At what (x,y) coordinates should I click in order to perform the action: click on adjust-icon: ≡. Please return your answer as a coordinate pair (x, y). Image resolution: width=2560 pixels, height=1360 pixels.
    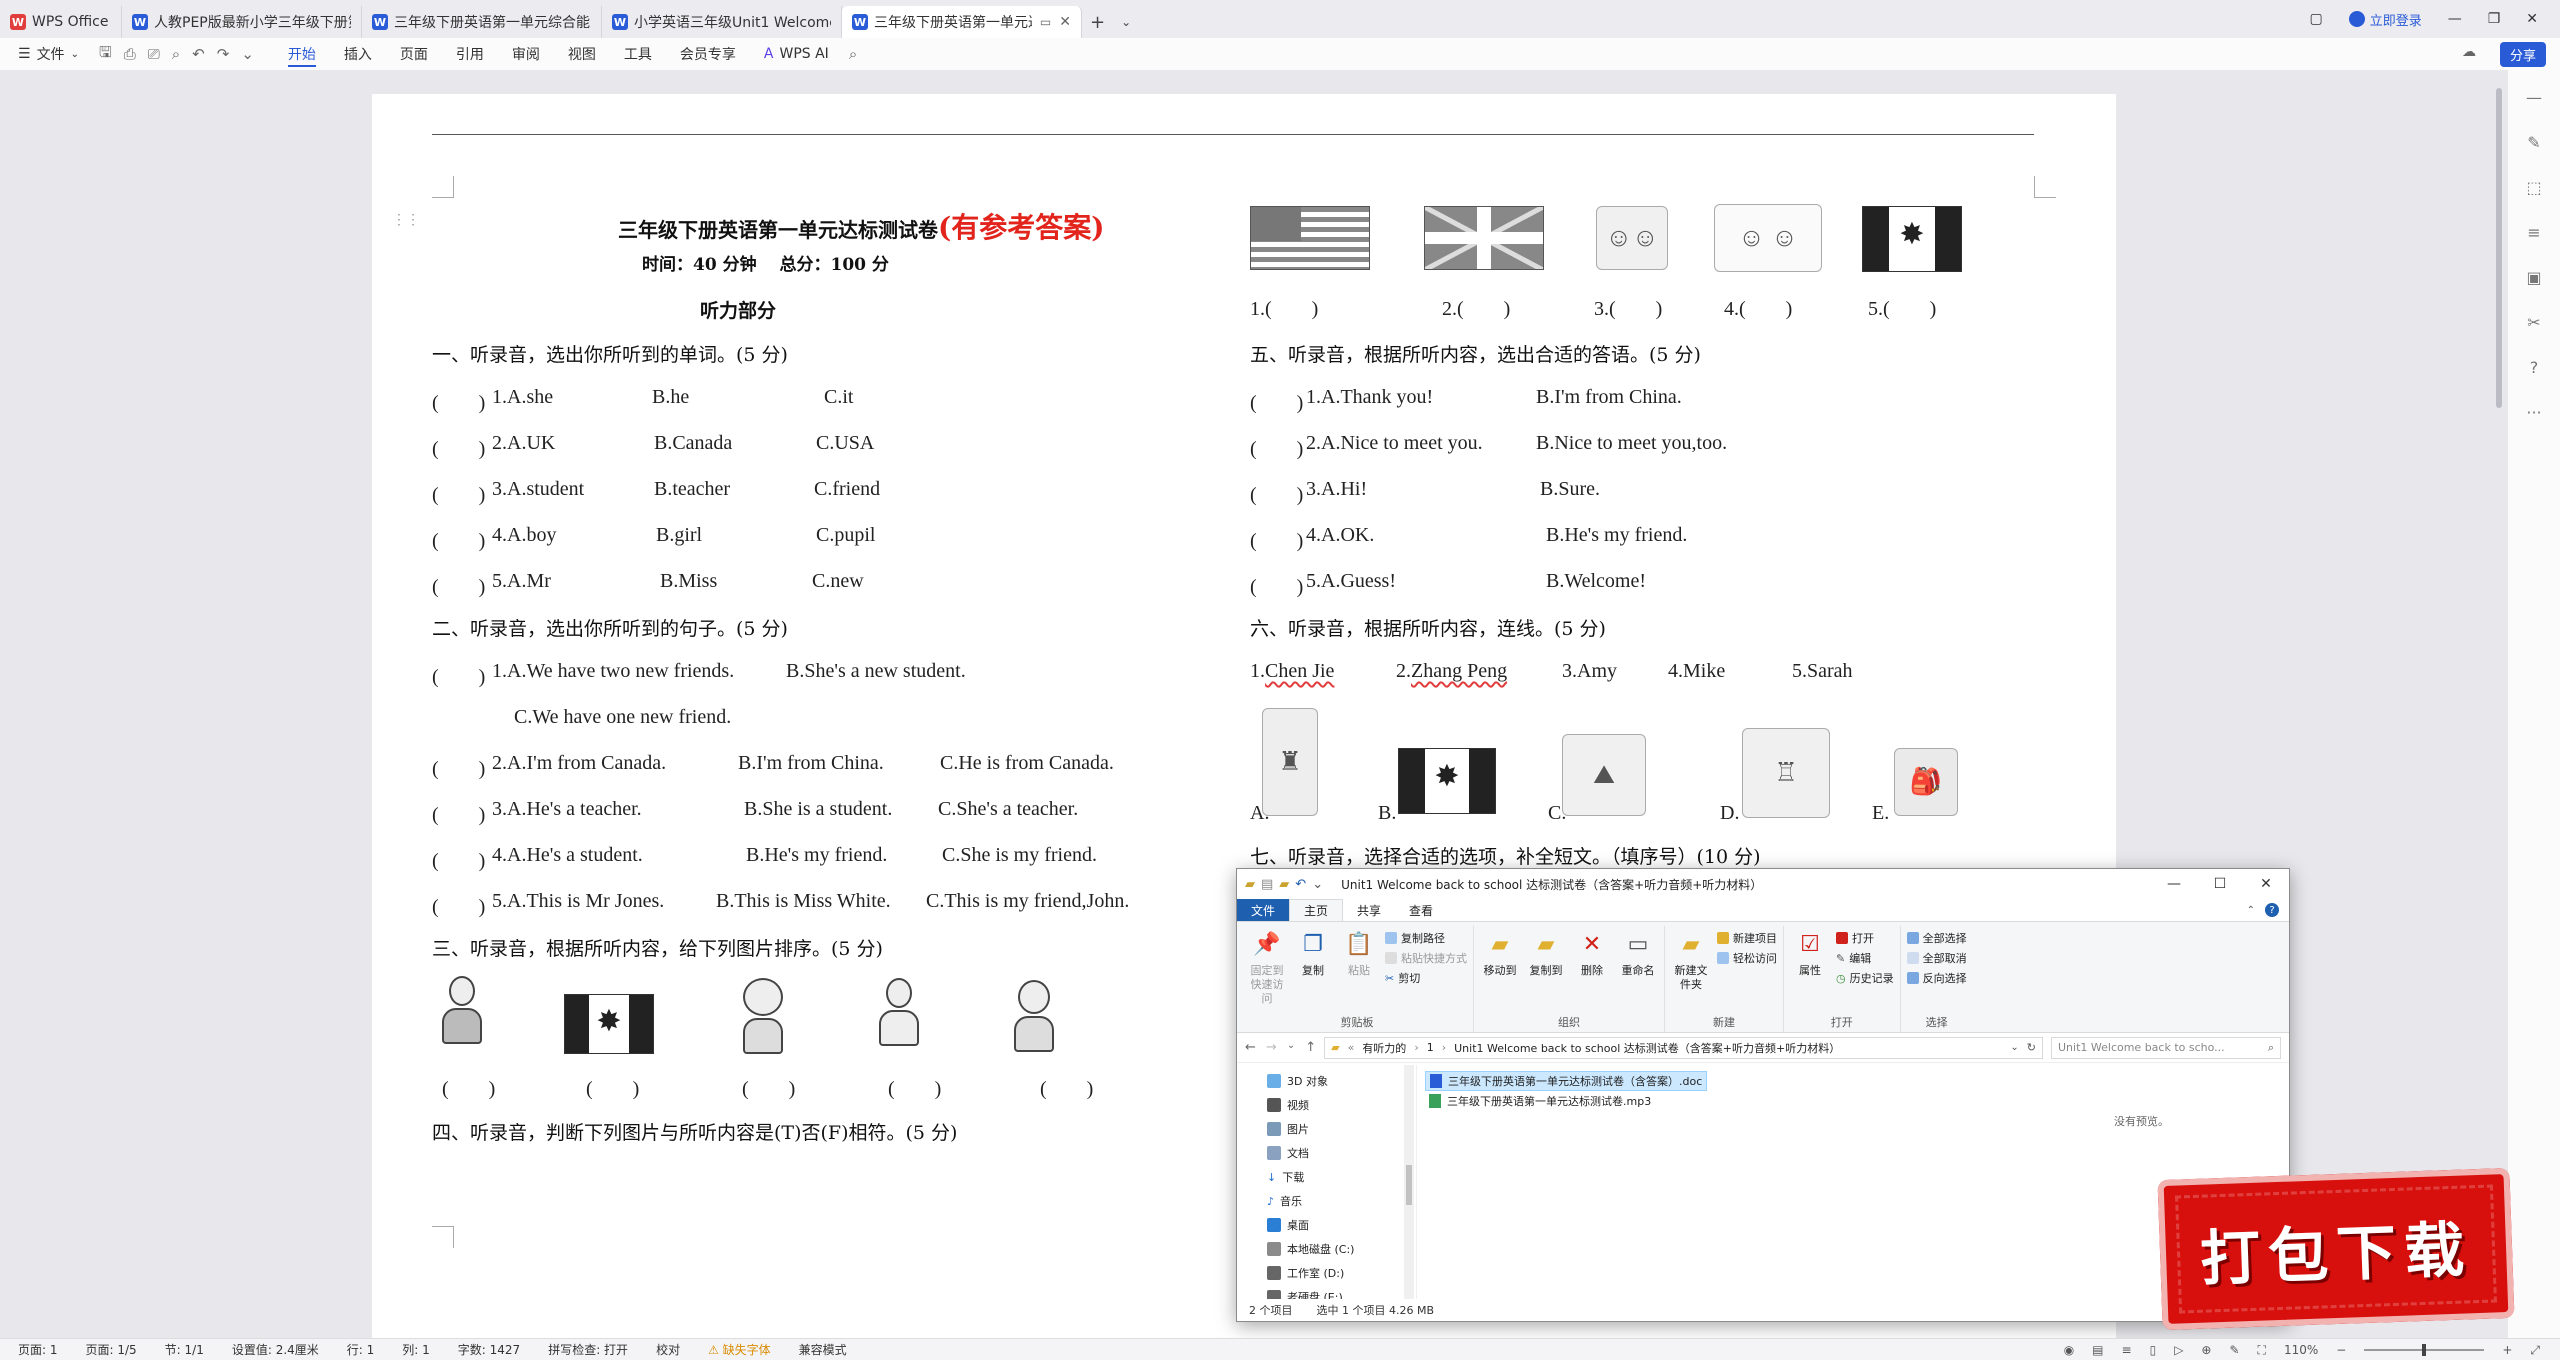
    Looking at the image, I should click on (2533, 232).